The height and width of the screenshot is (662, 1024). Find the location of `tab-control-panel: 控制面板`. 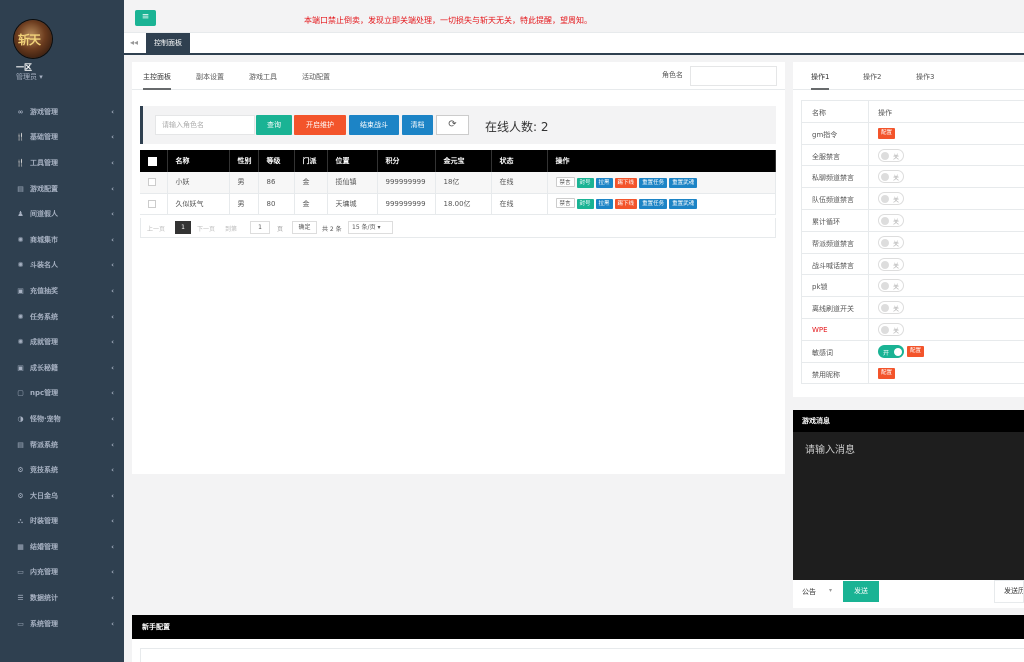

tab-control-panel: 控制面板 is located at coordinates (168, 43).